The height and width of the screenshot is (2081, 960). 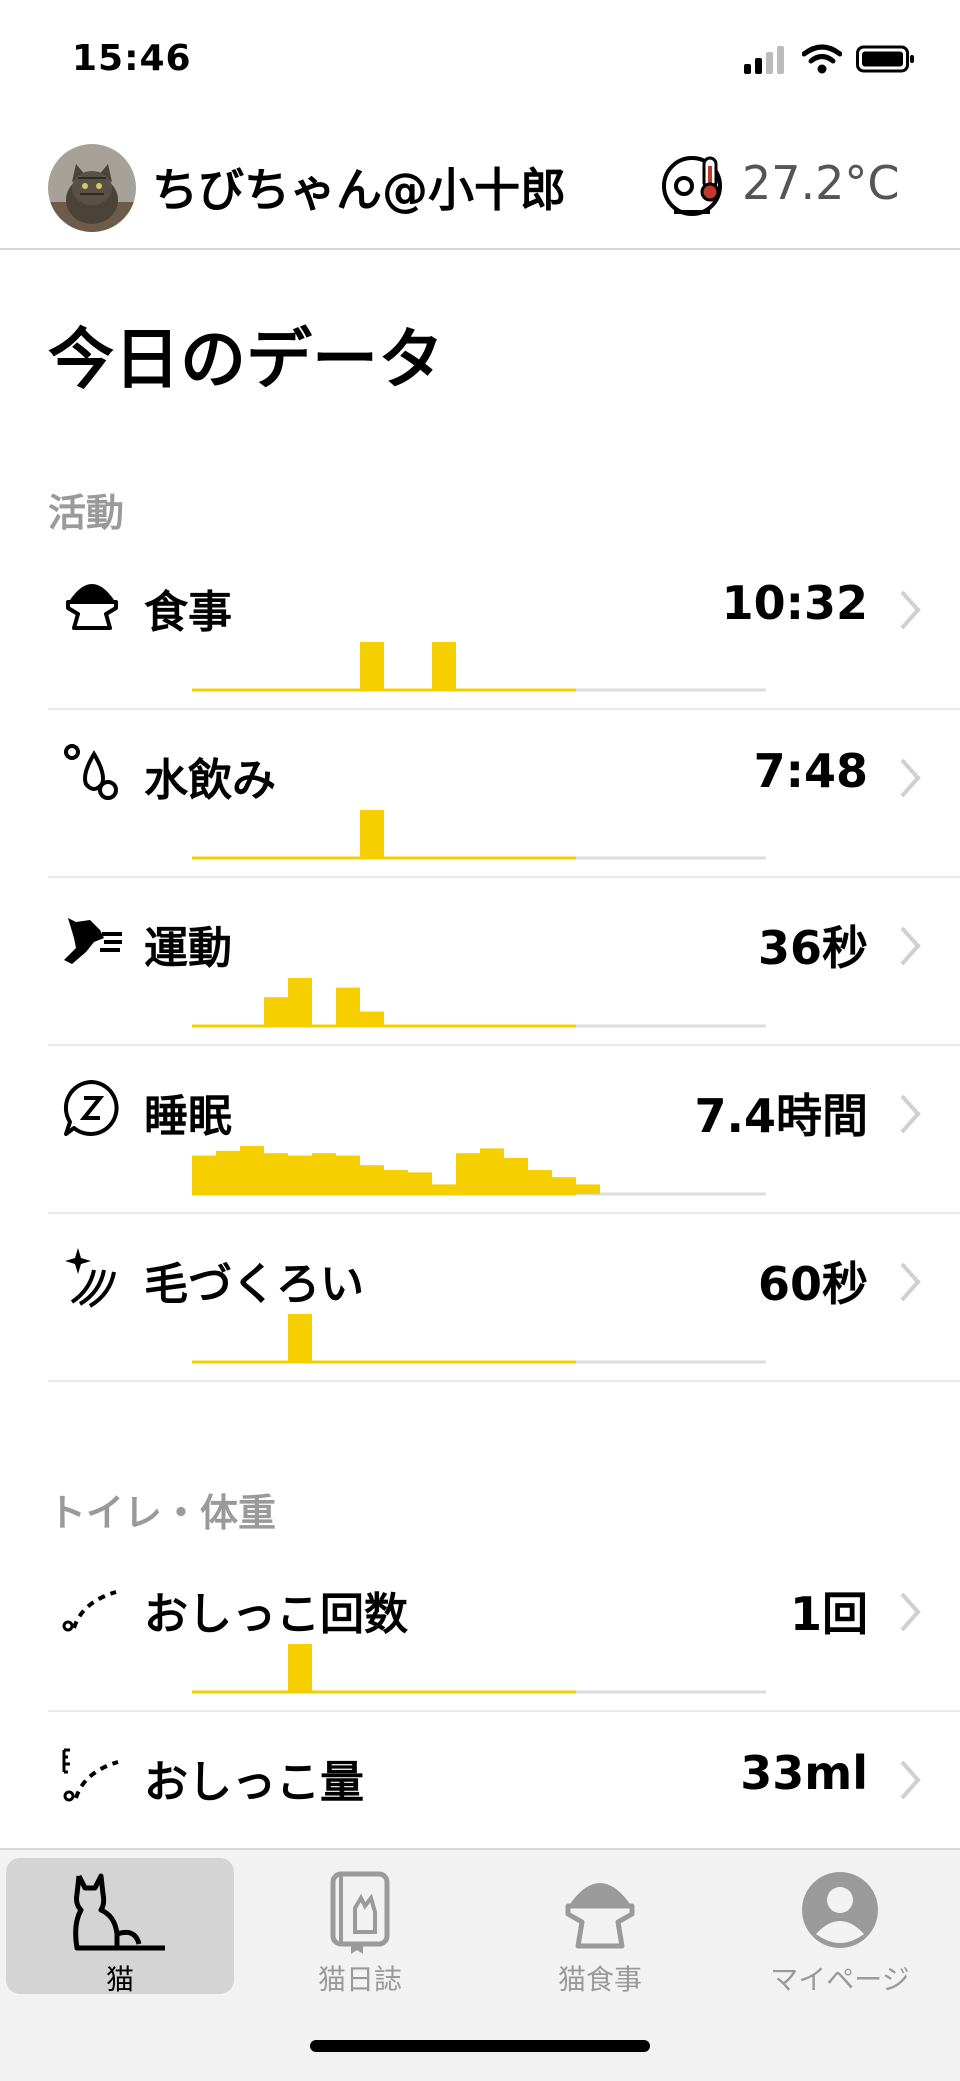 I want to click on row-sleep: 睡眠 7.4時間, so click(x=504, y=1129).